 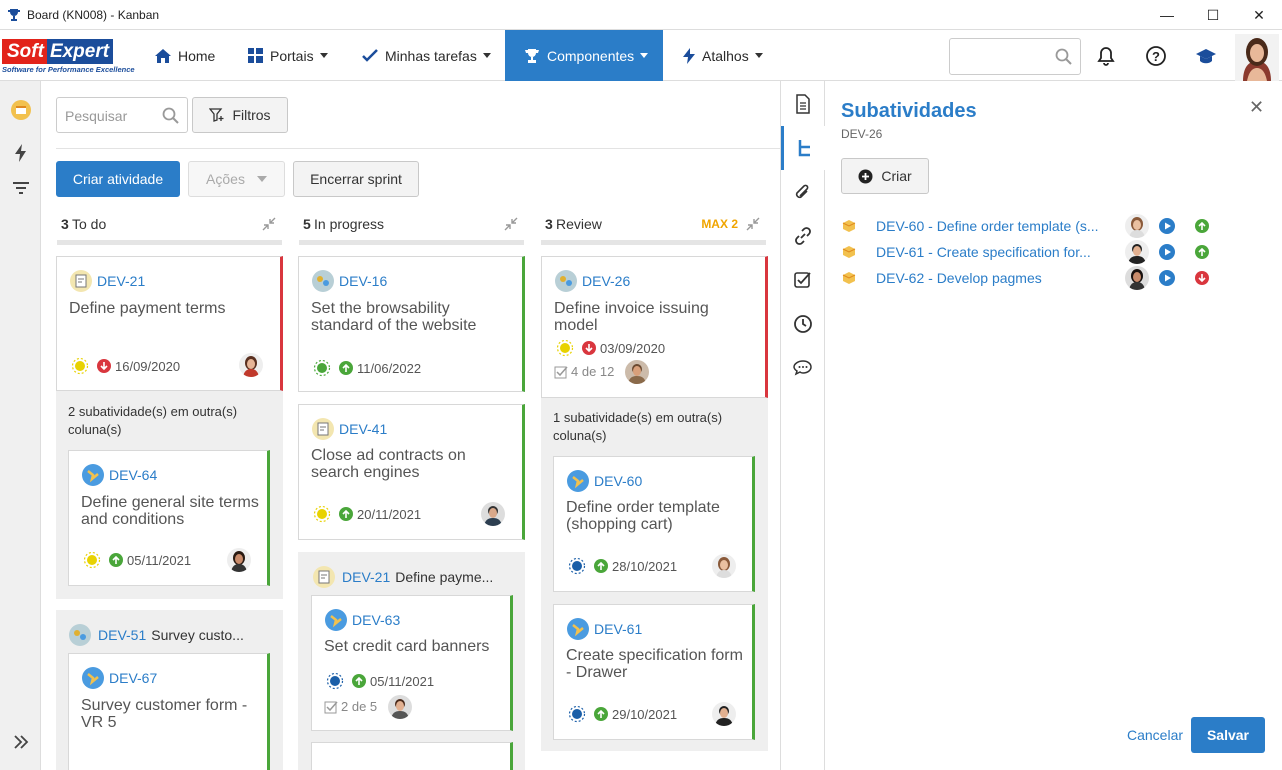 I want to click on tab-comments, so click(x=803, y=368).